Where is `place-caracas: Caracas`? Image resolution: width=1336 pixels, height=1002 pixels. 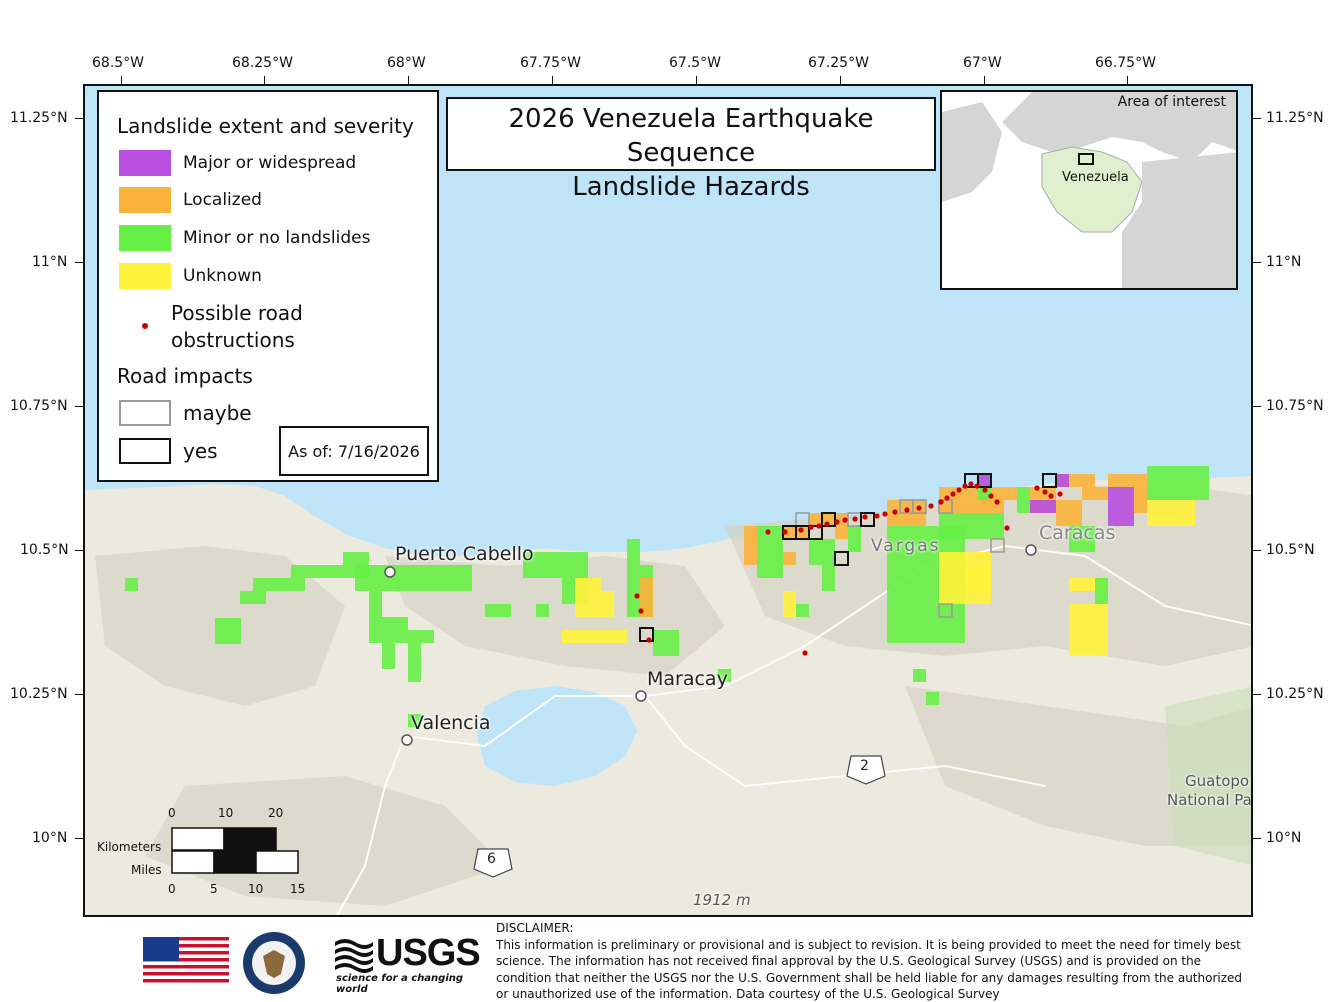
place-caracas: Caracas is located at coordinates (1077, 533).